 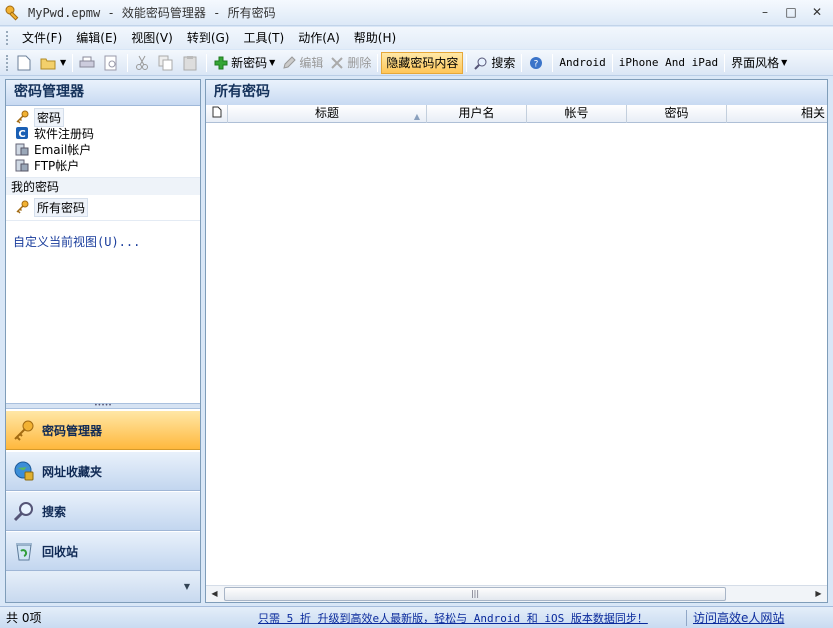 I want to click on open-file-button: ▼, so click(x=53, y=63).